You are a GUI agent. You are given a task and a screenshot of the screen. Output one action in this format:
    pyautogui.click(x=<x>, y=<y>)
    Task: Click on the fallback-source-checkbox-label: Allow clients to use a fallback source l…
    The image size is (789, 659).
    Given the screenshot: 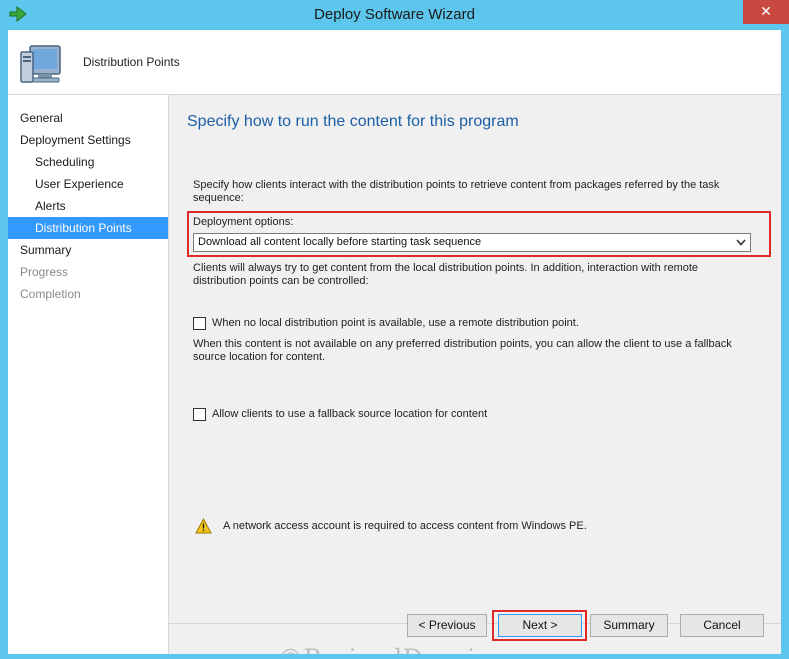 What is the action you would take?
    pyautogui.click(x=349, y=414)
    